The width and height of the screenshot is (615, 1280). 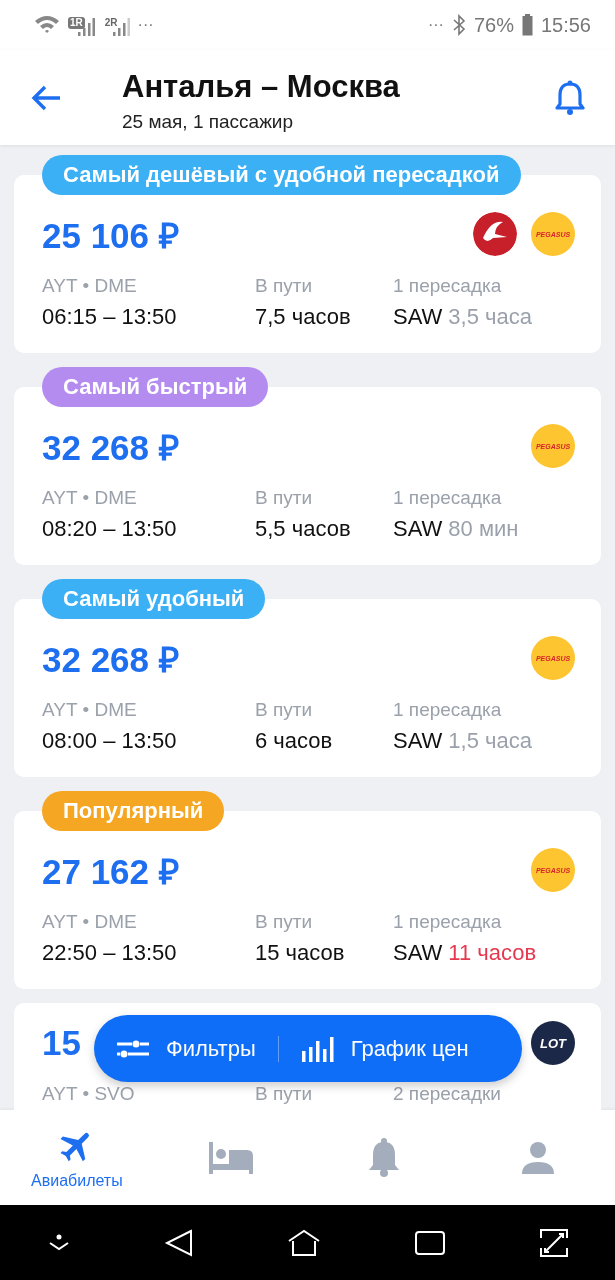 I want to click on airport-codes: AYT • SVO, so click(x=89, y=1094).